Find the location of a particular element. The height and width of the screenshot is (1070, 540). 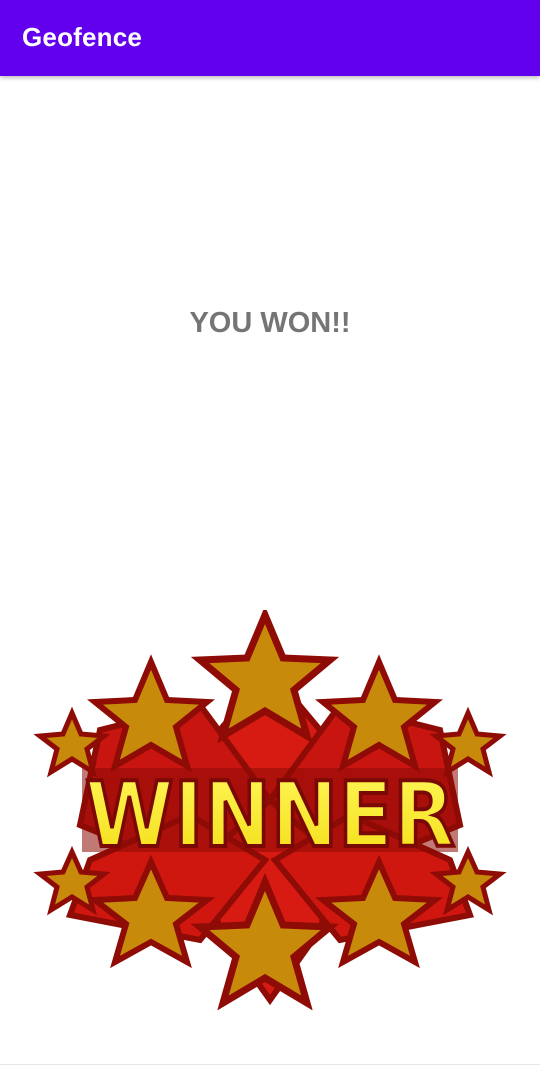

bottom-divider is located at coordinates (270, 1064).